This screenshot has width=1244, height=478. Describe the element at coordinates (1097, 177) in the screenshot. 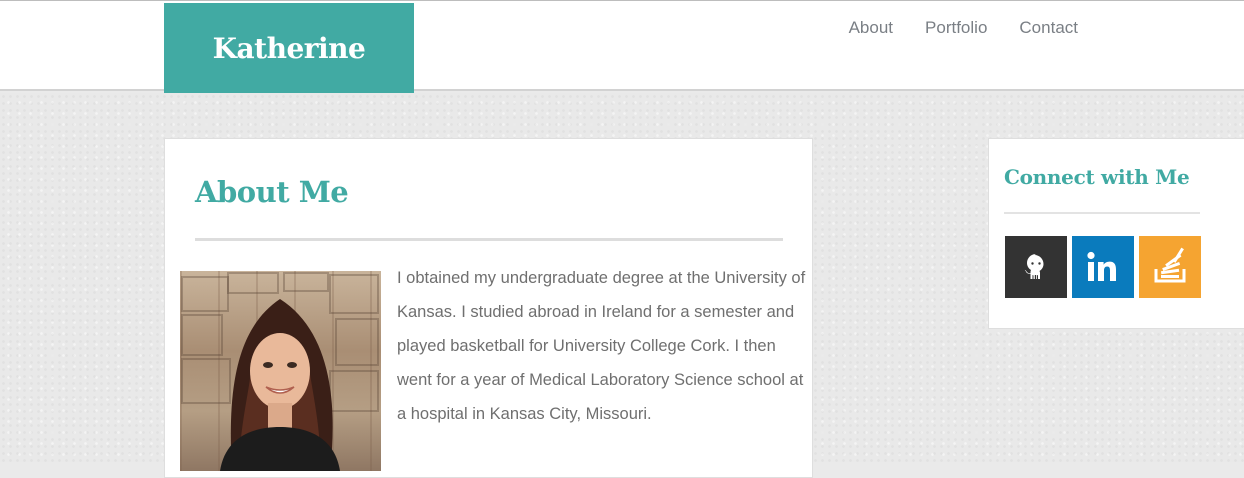

I see `connect-title: Connect with Me` at that location.